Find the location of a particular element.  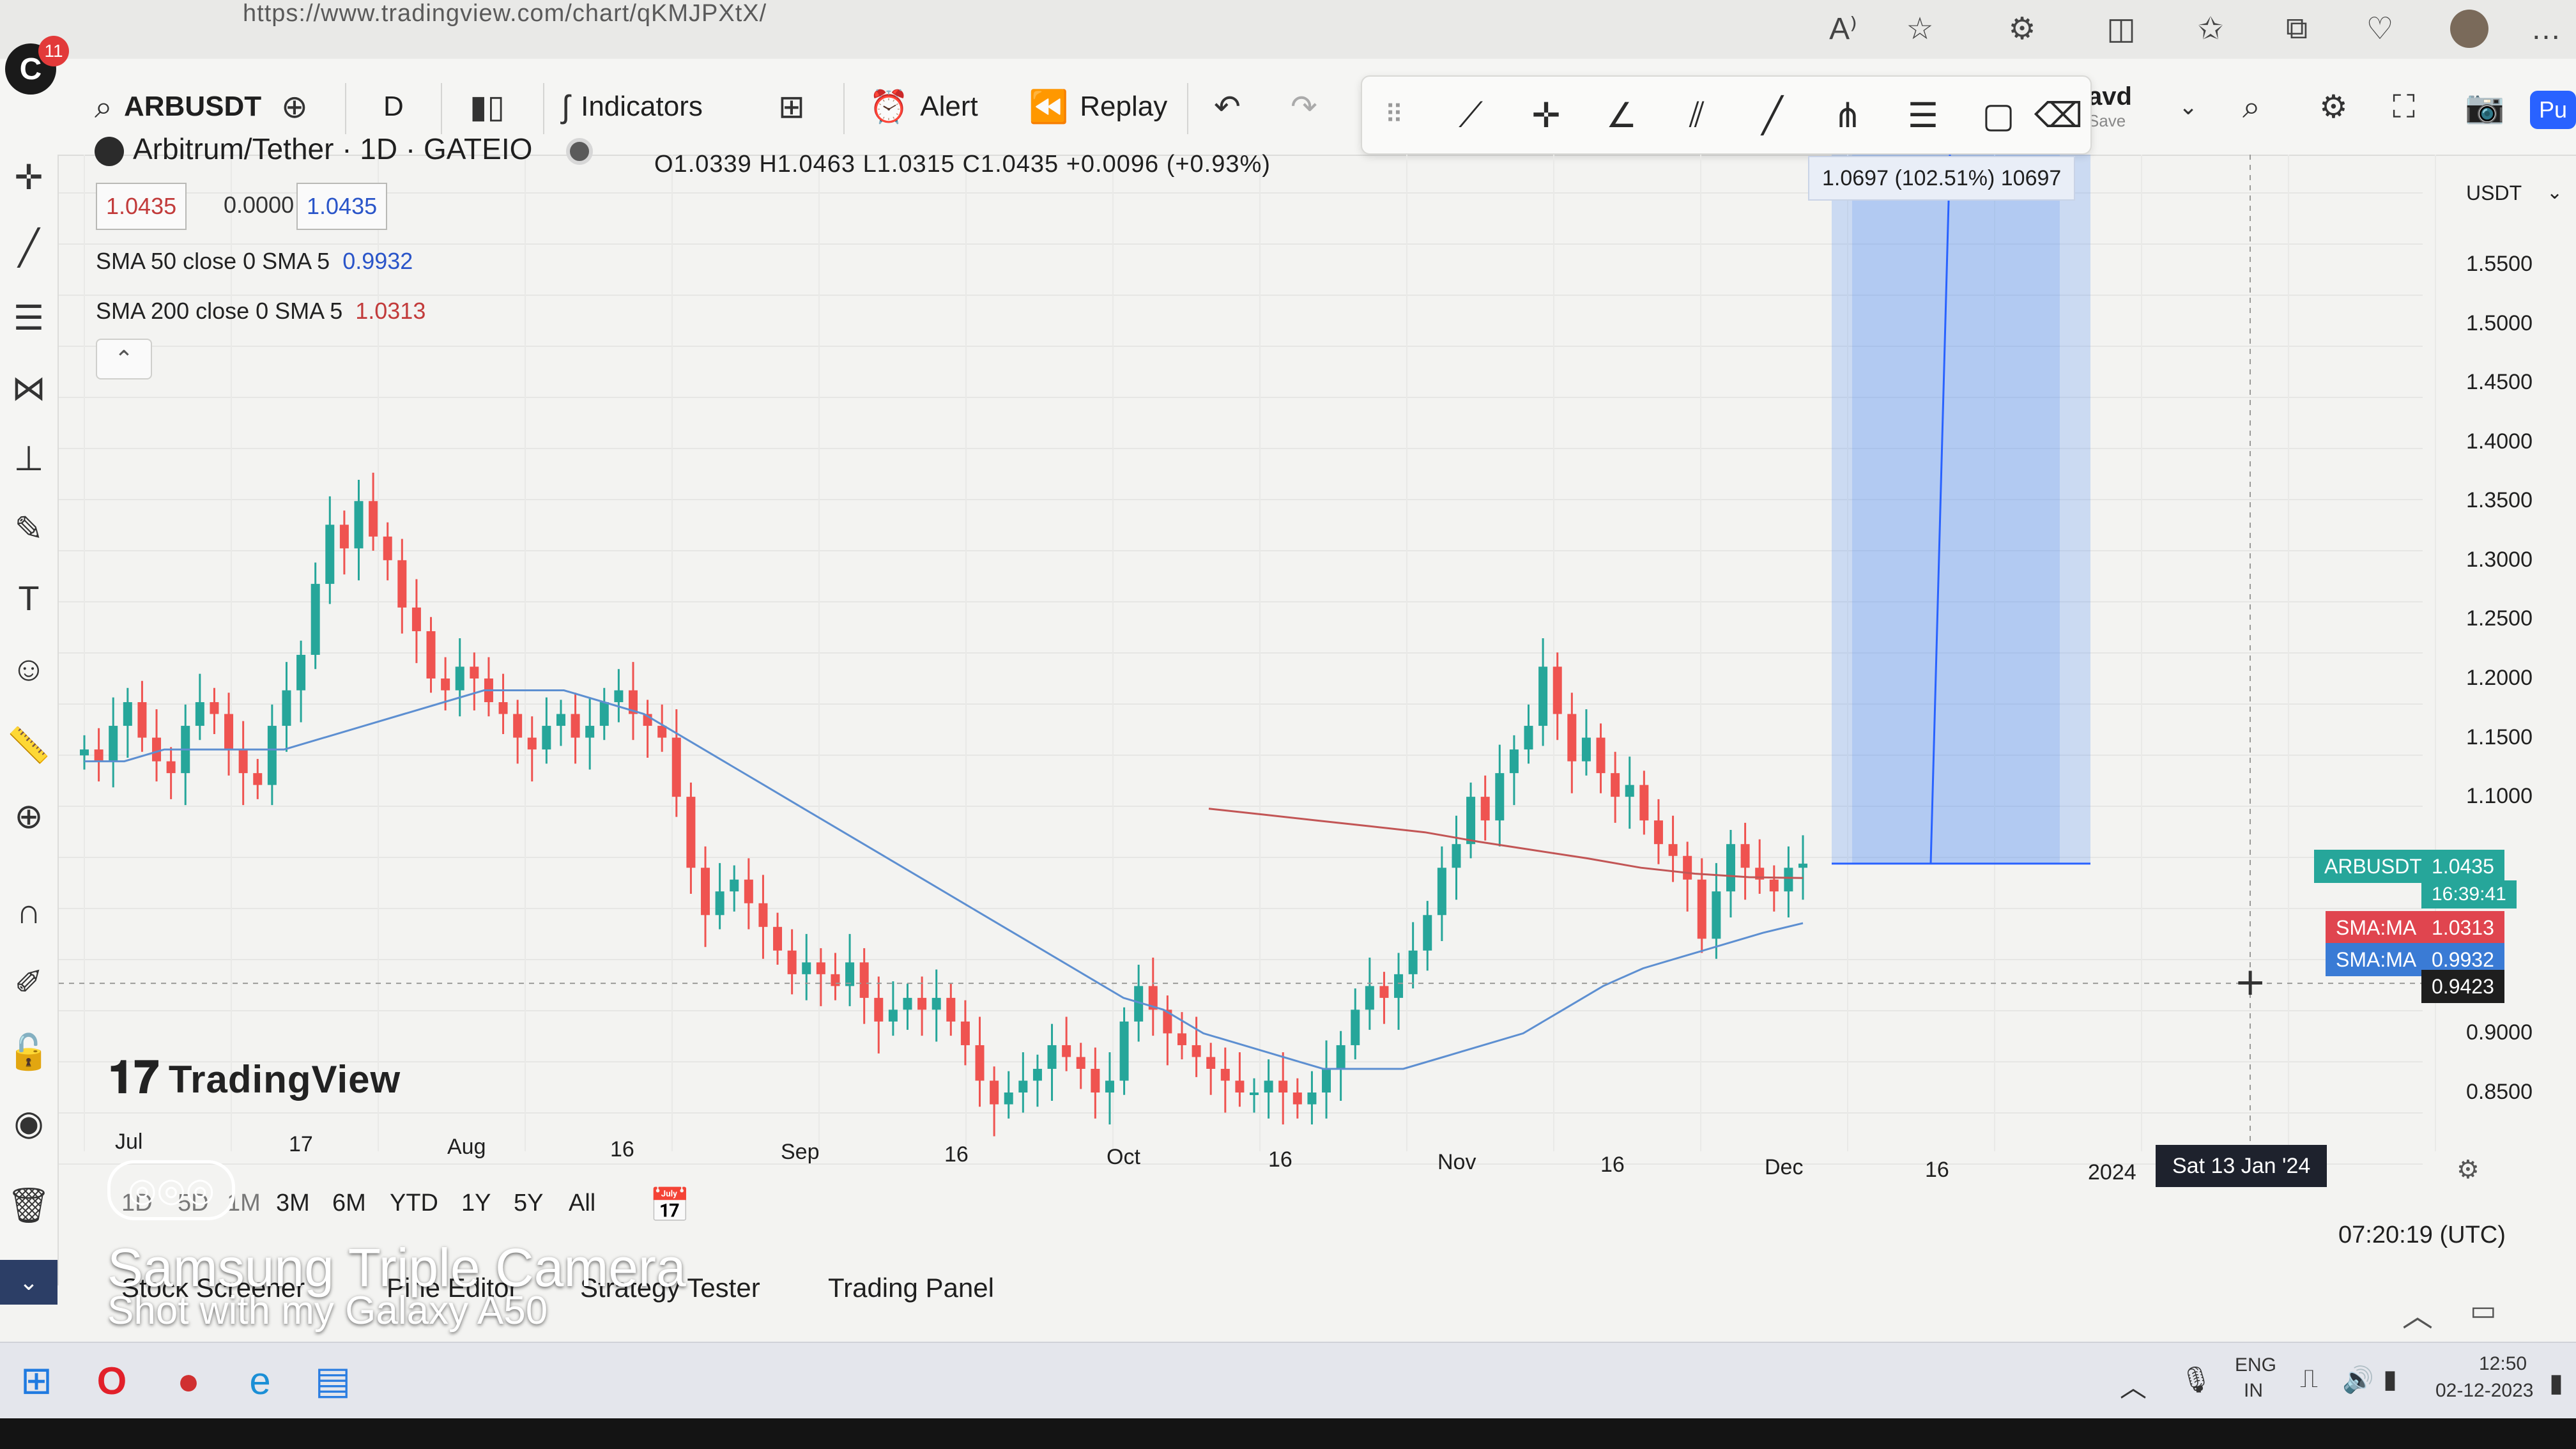

settings-button: ⚙ is located at coordinates (2339, 107).